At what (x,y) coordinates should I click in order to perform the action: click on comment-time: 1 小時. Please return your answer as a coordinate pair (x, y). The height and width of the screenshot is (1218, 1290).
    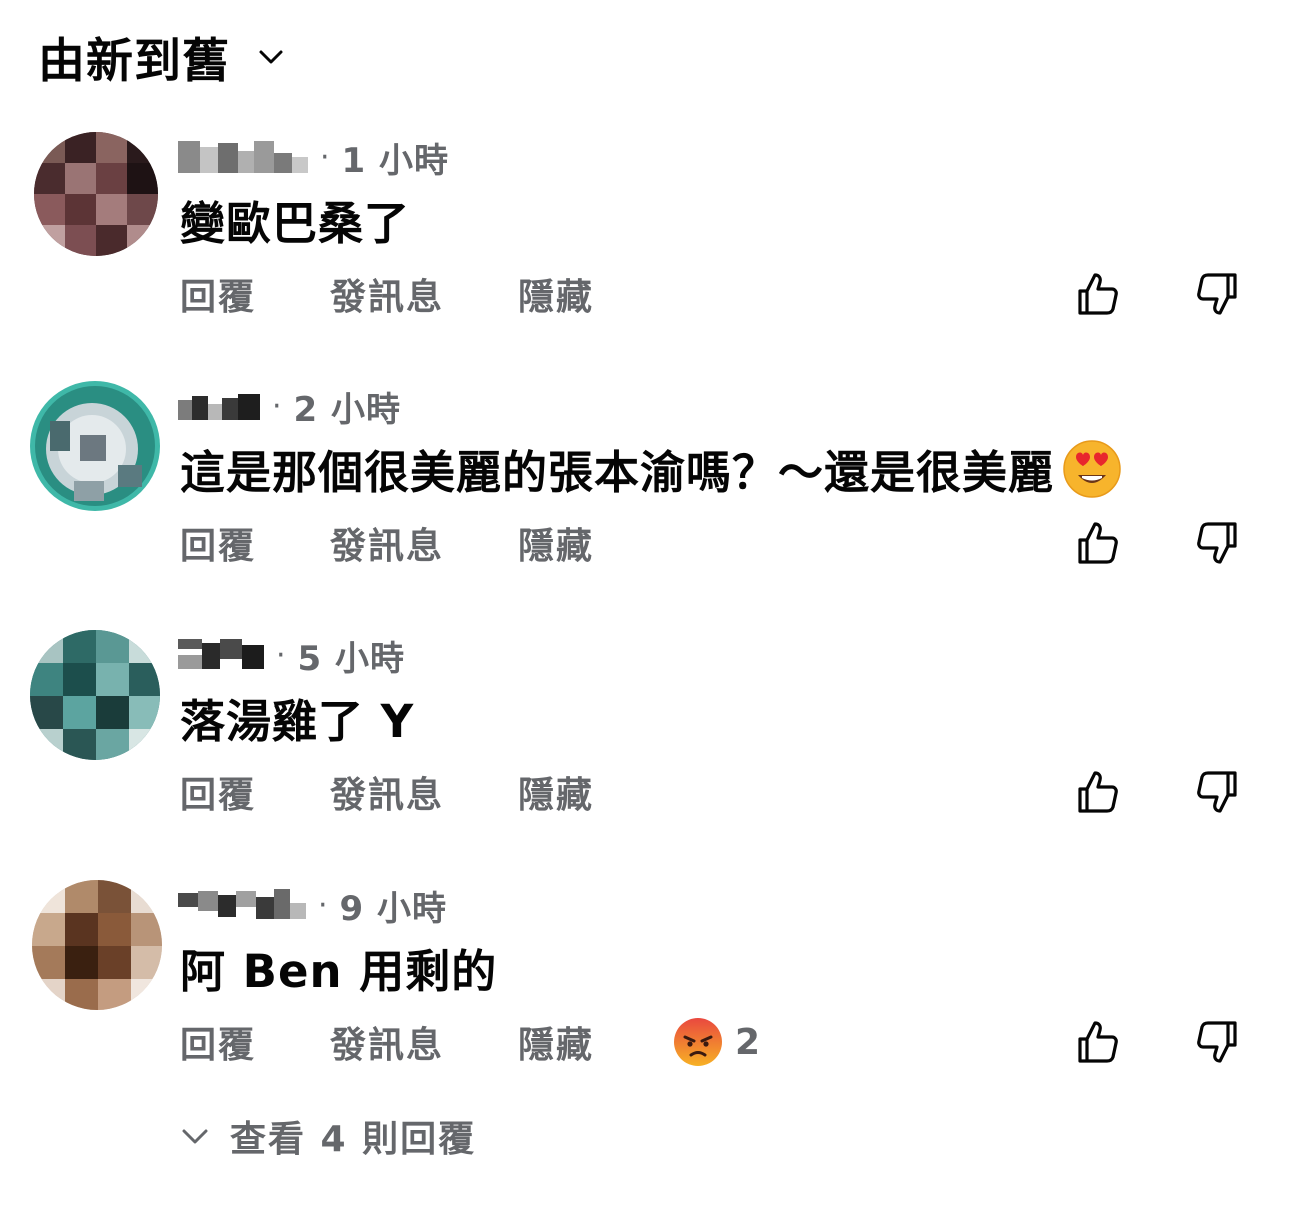
    Looking at the image, I should click on (395, 160).